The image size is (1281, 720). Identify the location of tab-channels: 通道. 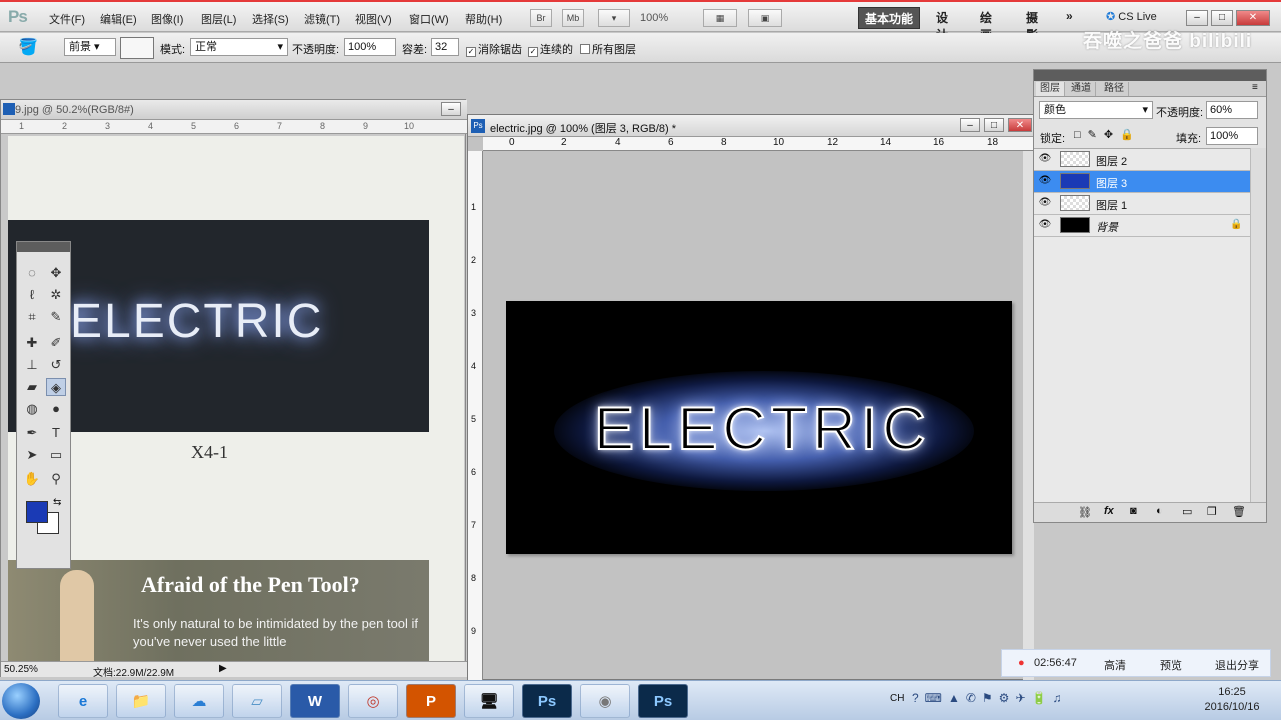
(1081, 89).